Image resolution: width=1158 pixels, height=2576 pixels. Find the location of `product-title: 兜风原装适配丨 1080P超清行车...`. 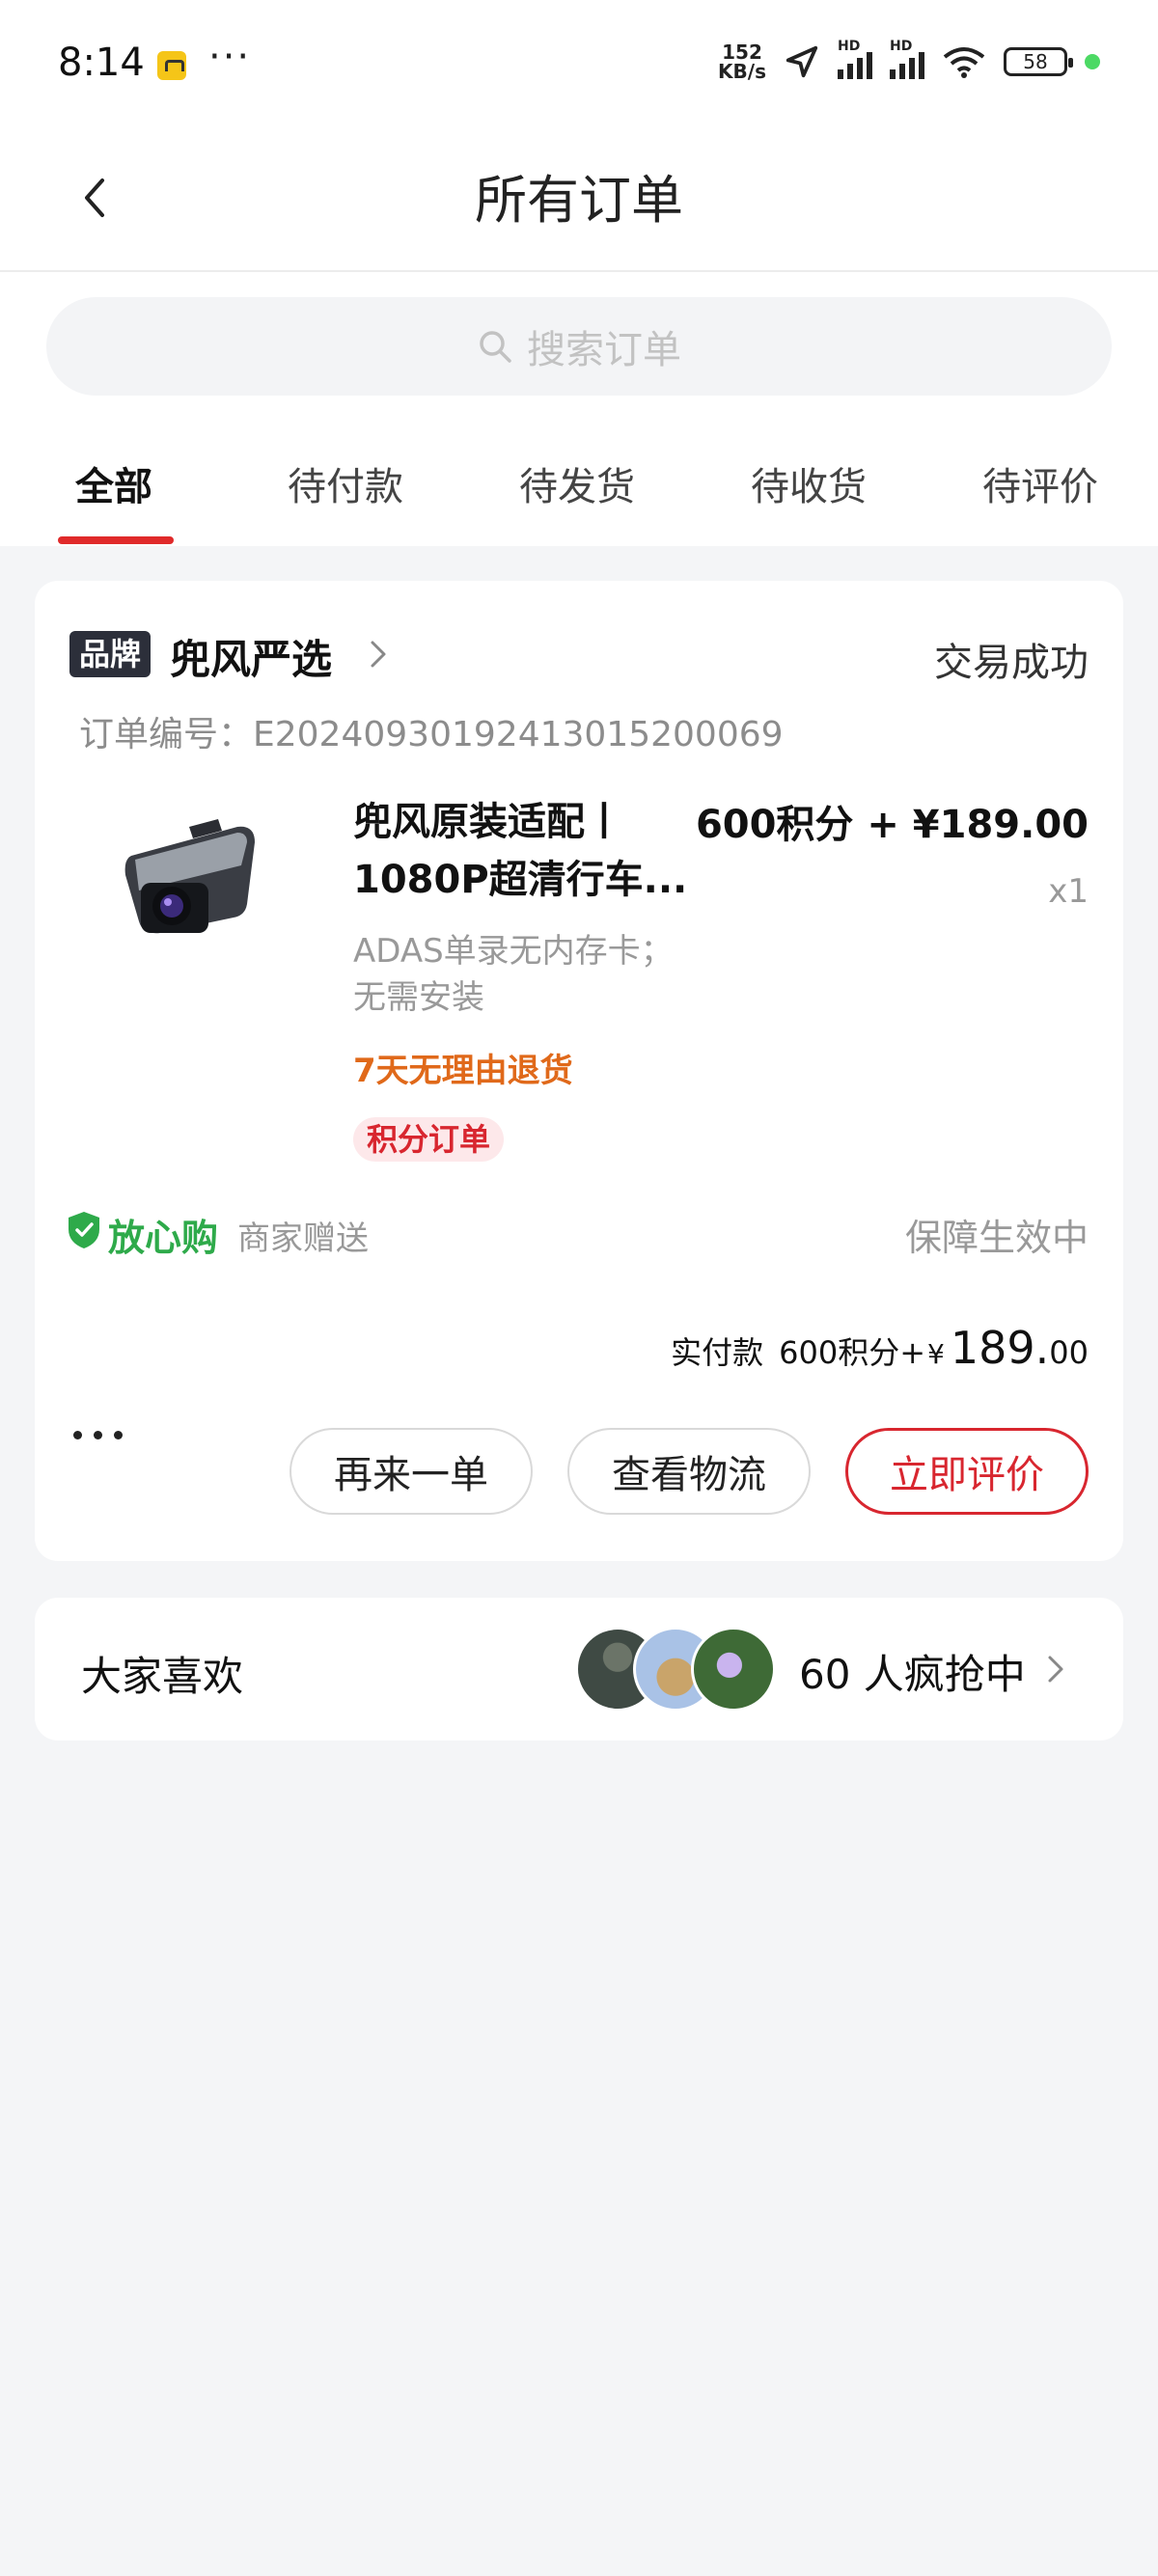

product-title: 兜风原装适配丨 1080P超清行车... is located at coordinates (527, 851).